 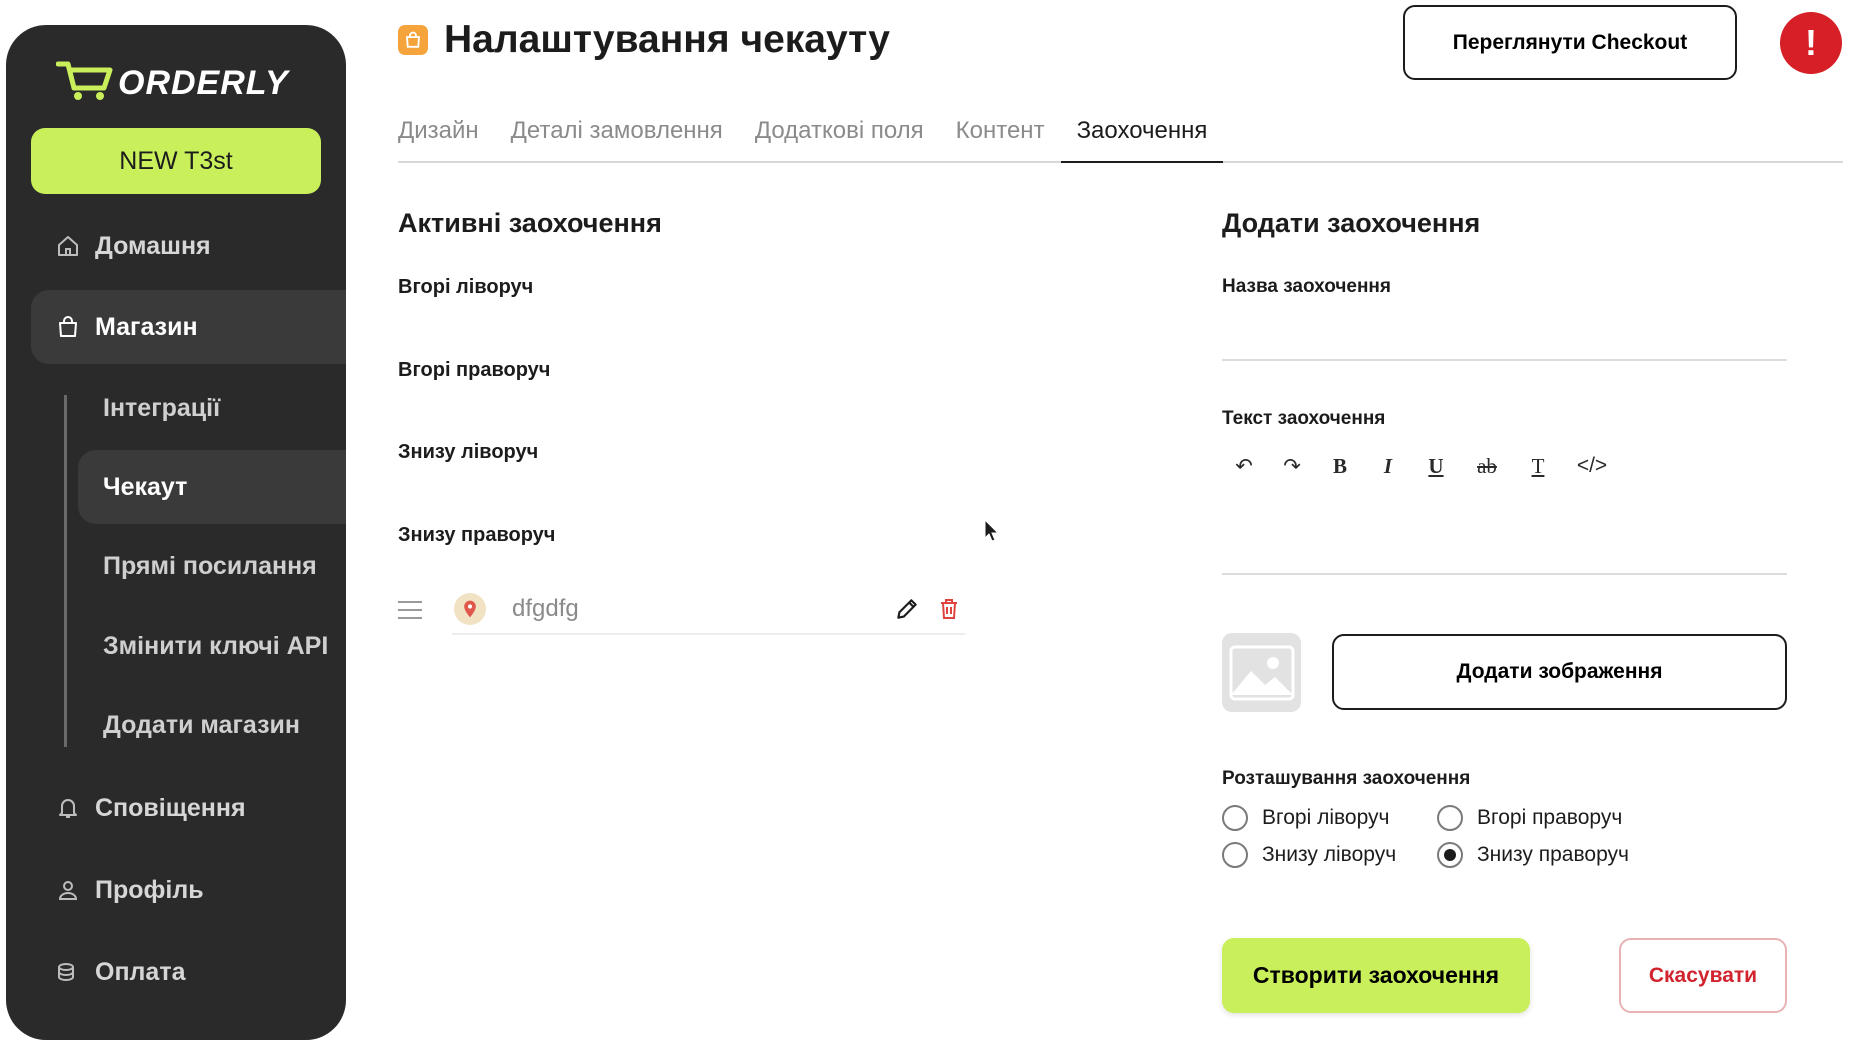 What do you see at coordinates (1142, 140) in the screenshot?
I see `tab-incentives: Заохочення` at bounding box center [1142, 140].